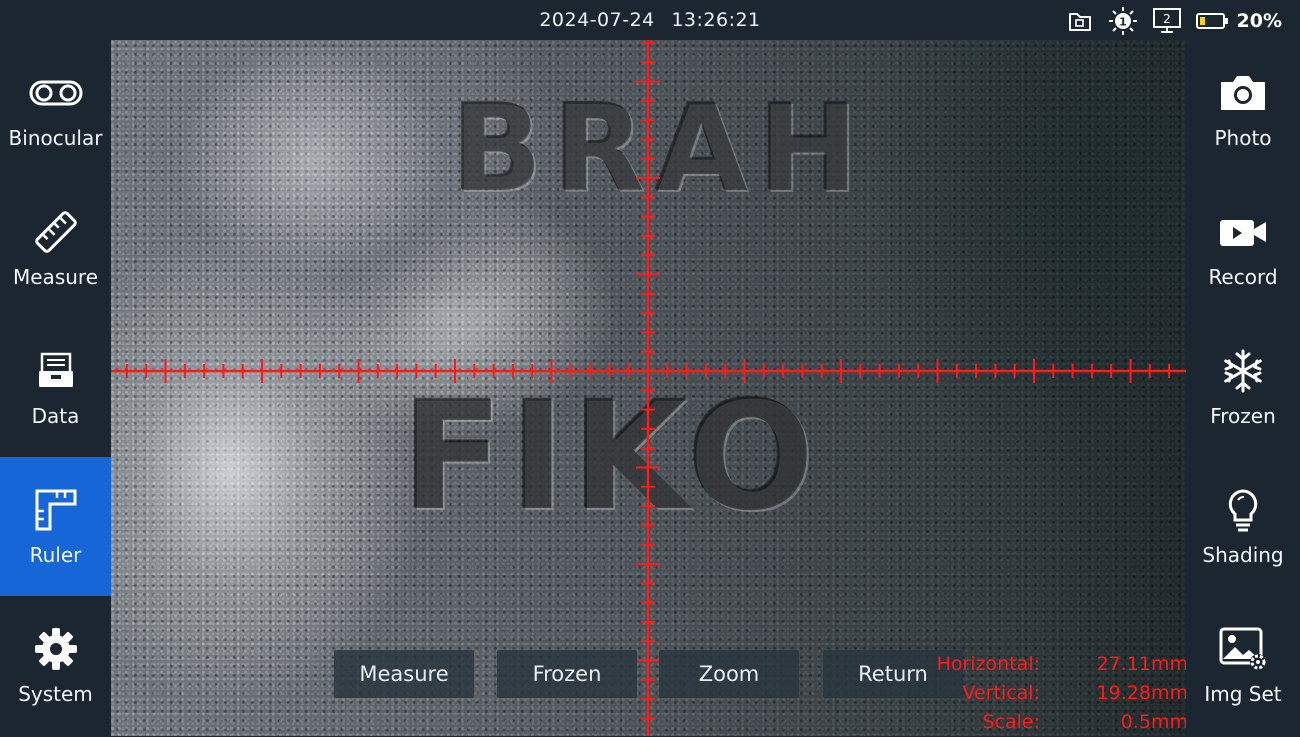 This screenshot has width=1300, height=737. I want to click on snowflake-icon, so click(1243, 371).